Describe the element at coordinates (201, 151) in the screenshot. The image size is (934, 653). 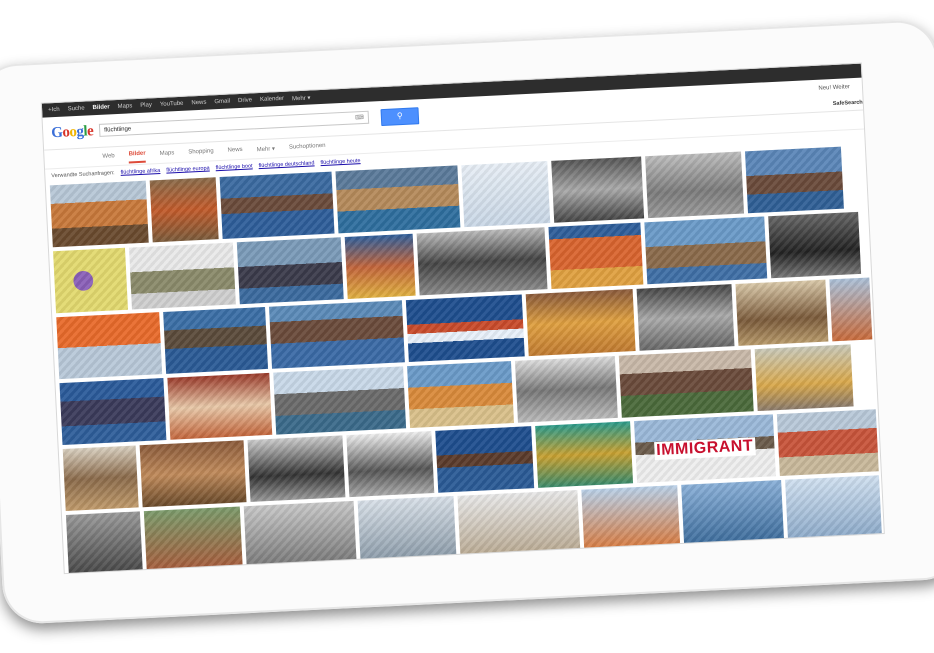
I see `tab-shopping: Shopping` at that location.